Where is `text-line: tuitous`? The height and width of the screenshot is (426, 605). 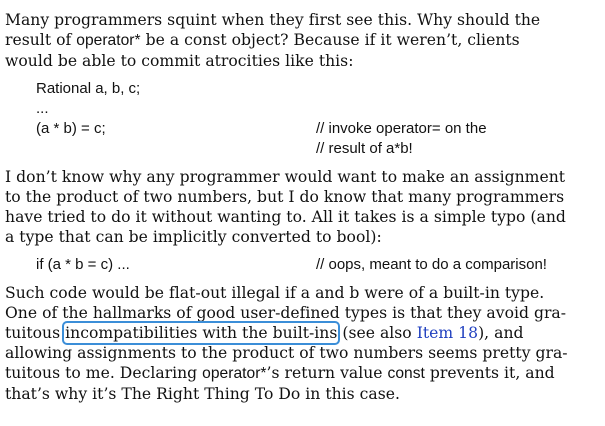
text-line: tuitous is located at coordinates (35, 333).